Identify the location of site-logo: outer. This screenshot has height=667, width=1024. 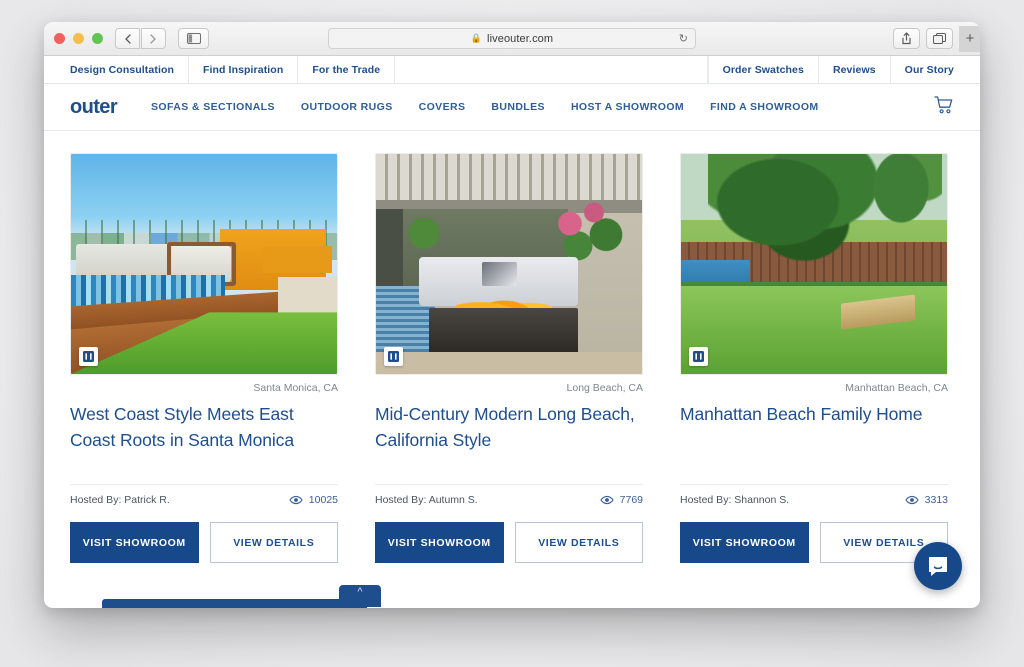
(94, 107).